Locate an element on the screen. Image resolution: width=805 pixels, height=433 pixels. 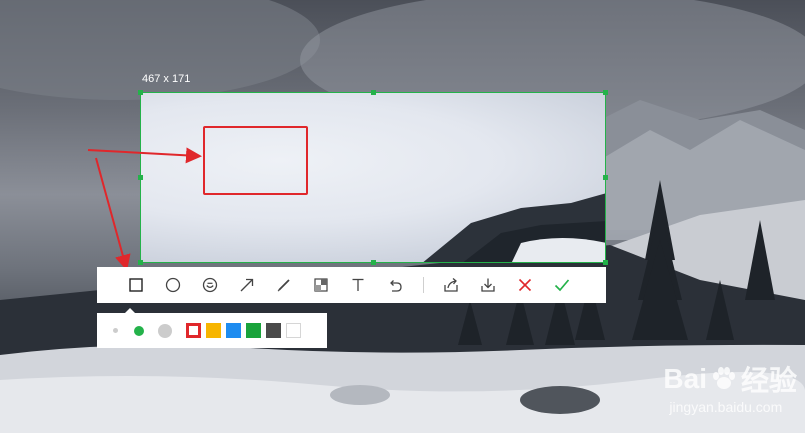
rectangle-tool is located at coordinates (135, 285).